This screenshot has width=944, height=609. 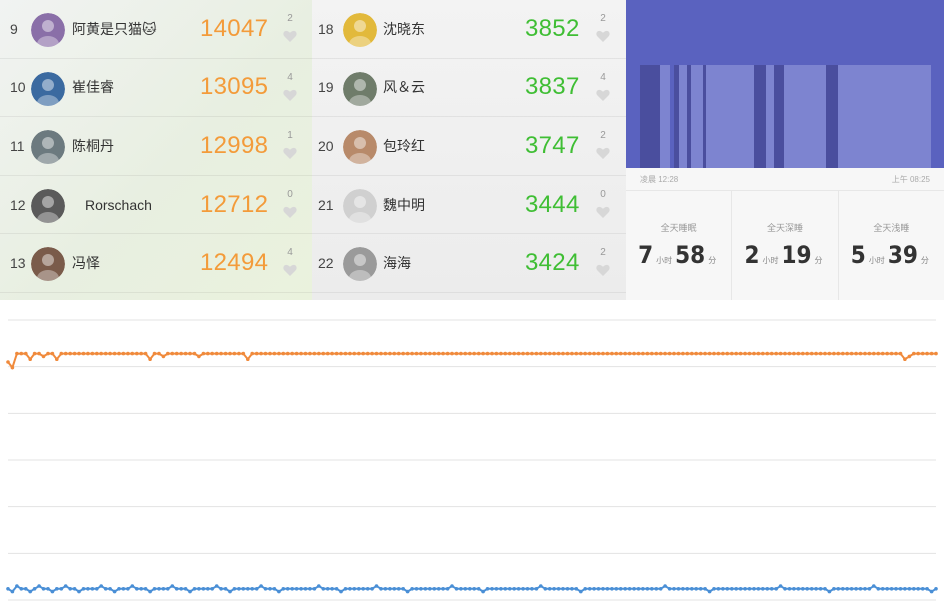 I want to click on sleep-end-time: 上午 08:25, so click(x=910, y=179).